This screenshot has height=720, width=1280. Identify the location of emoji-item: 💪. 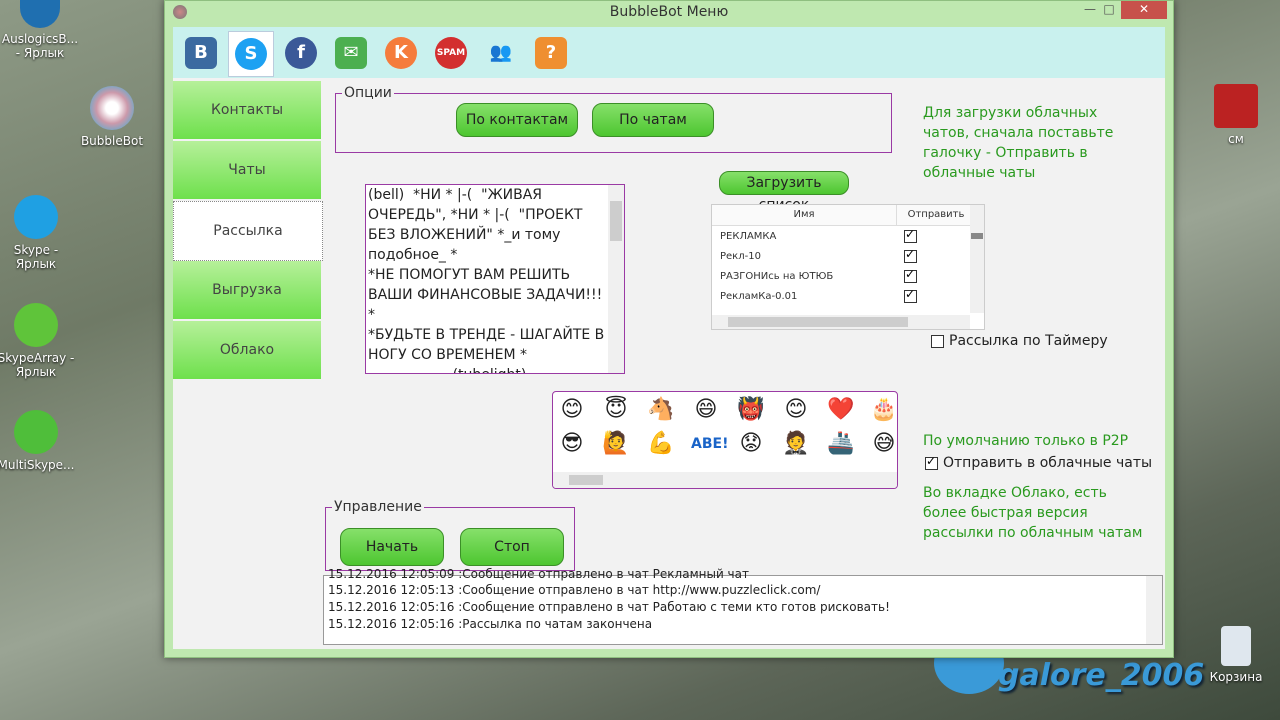
(661, 444).